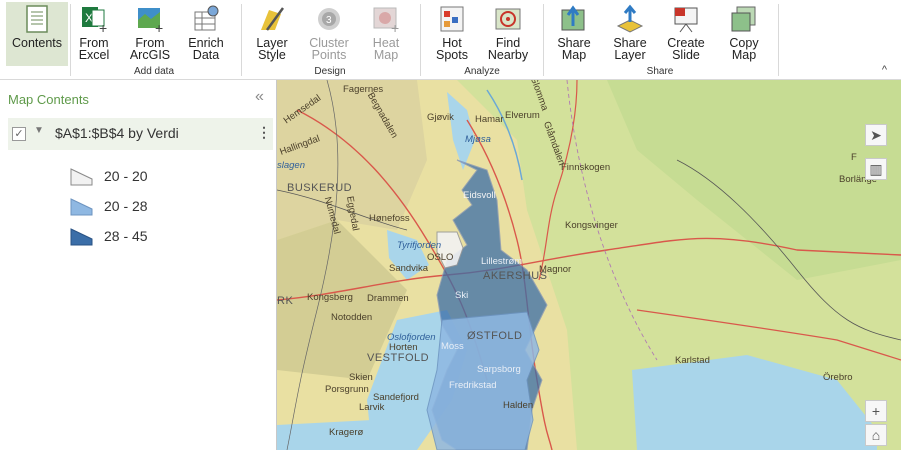 The width and height of the screenshot is (901, 450). What do you see at coordinates (273, 19) in the screenshot?
I see `paintbrush-icon` at bounding box center [273, 19].